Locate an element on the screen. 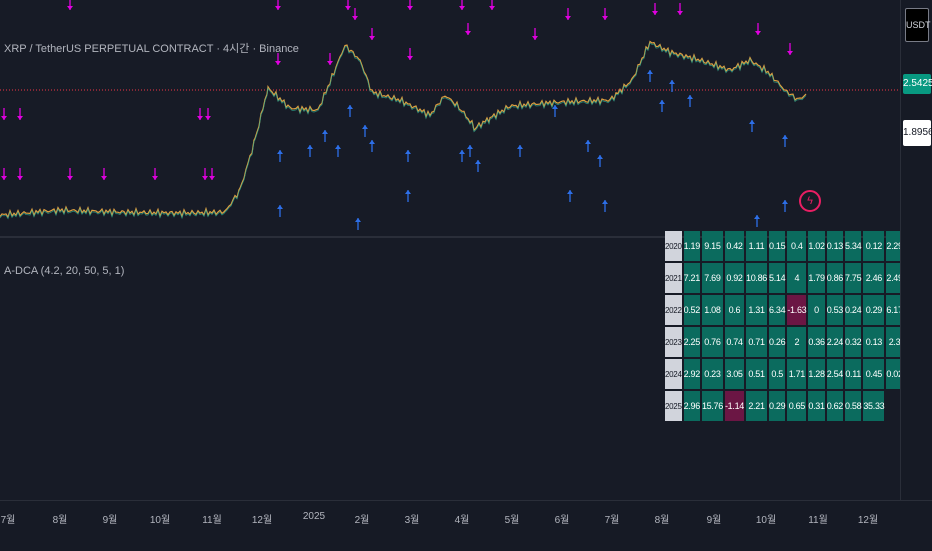 The width and height of the screenshot is (932, 551). month-cell: 6.34 is located at coordinates (777, 310).